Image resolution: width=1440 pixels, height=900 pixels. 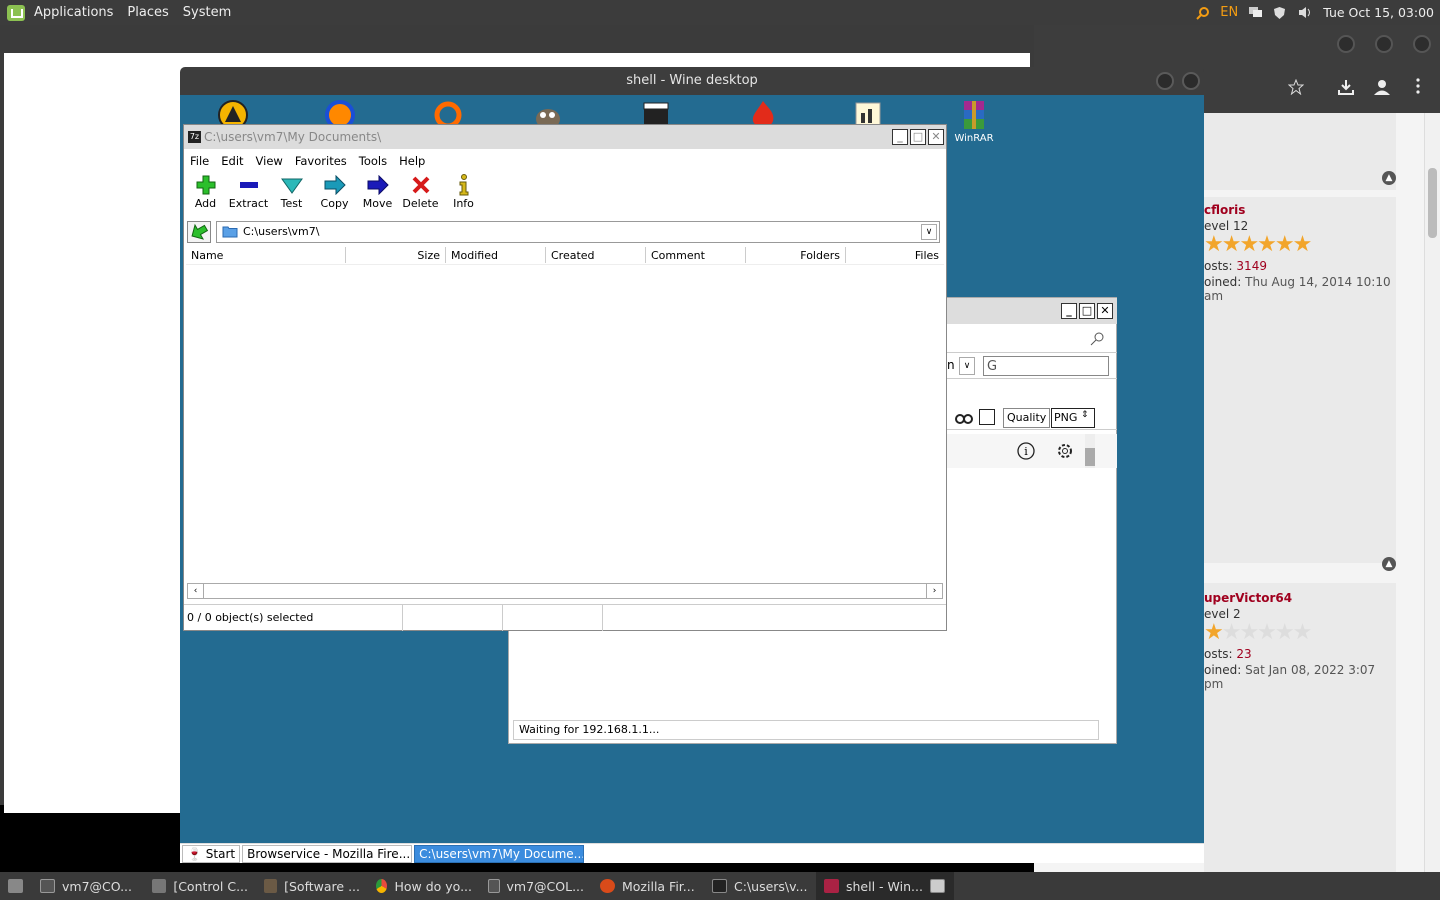 What do you see at coordinates (934, 591) in the screenshot?
I see `scroll-right-icon: ›` at bounding box center [934, 591].